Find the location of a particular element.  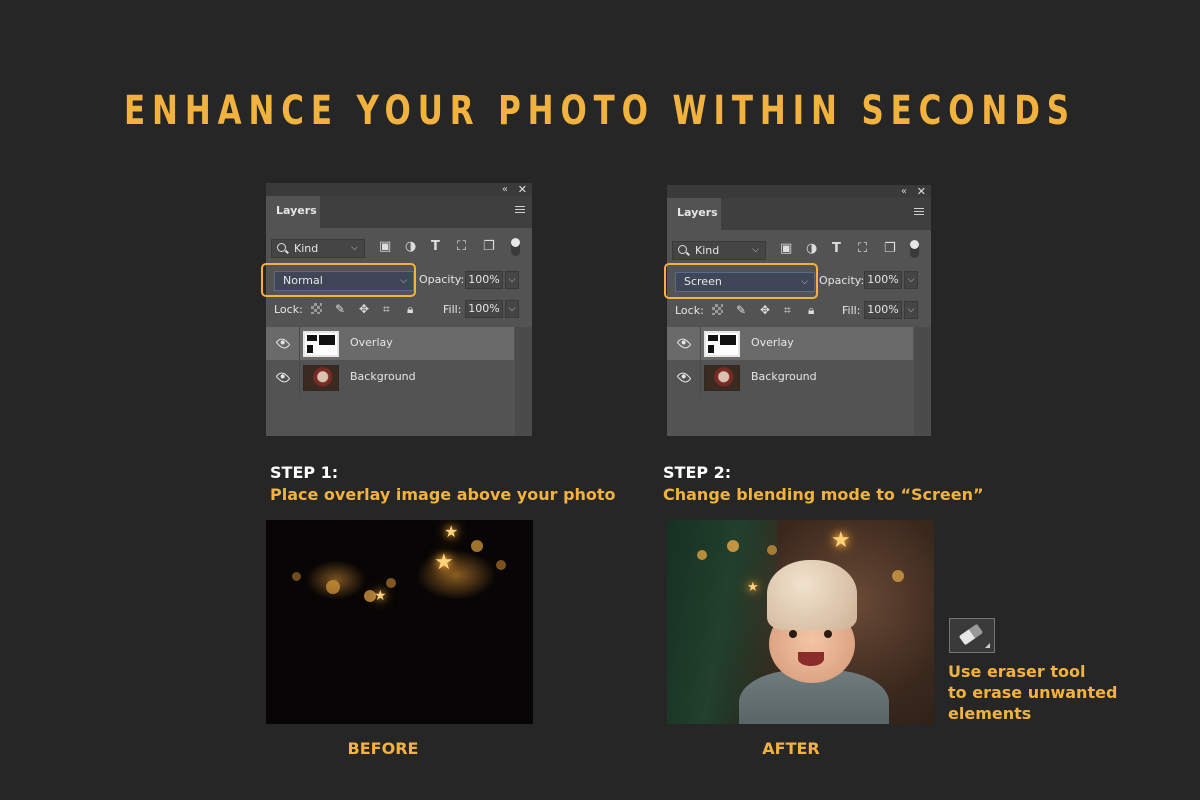

eraser-note-line-2: to erase unwanted is located at coordinates (1033, 692).